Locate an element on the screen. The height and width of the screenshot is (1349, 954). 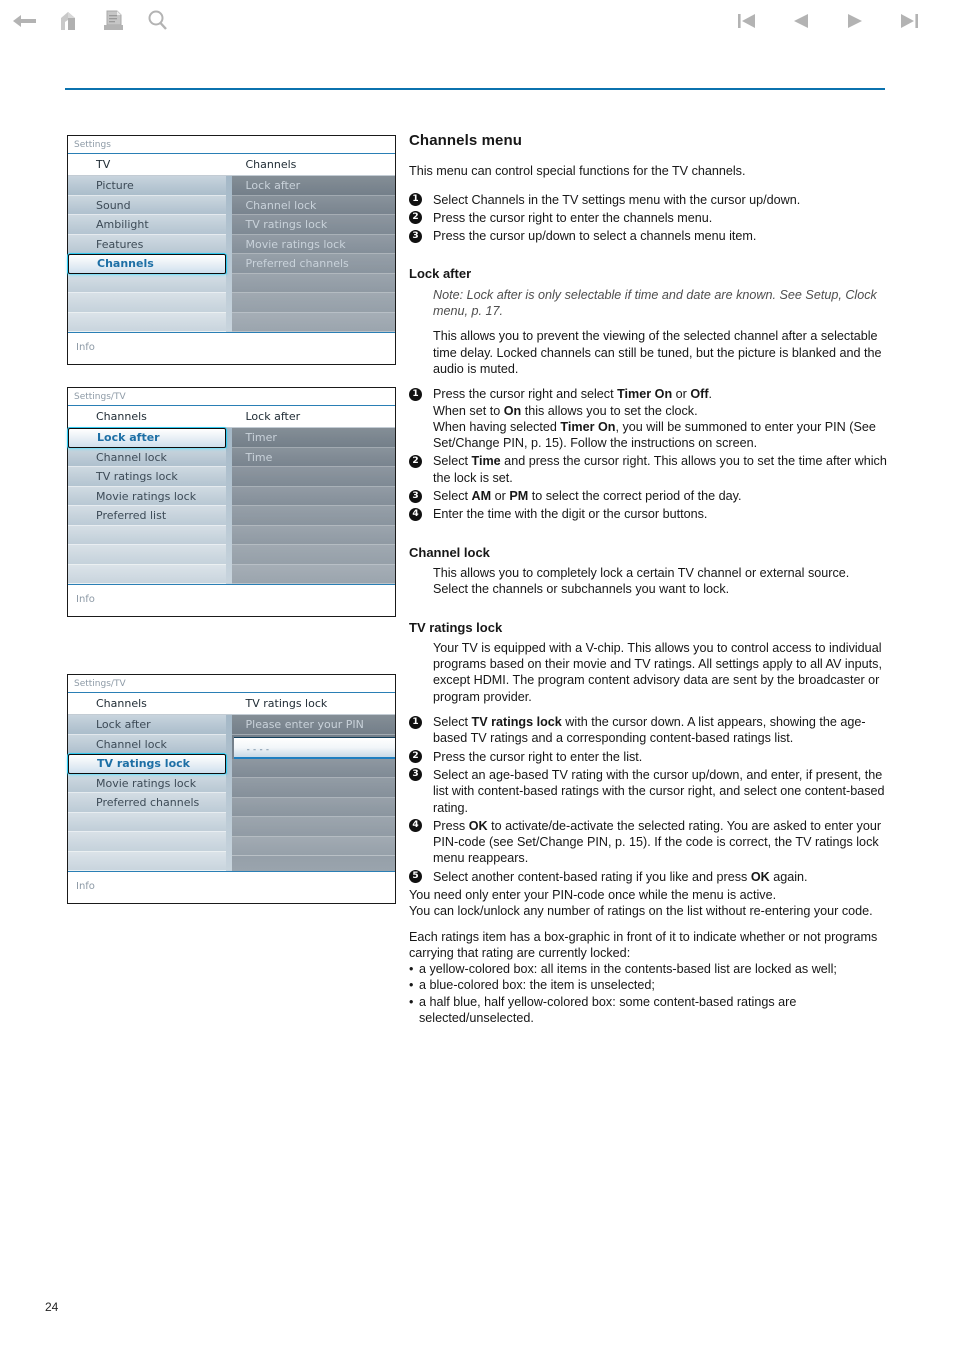
last-page-icon is located at coordinates (911, 23).